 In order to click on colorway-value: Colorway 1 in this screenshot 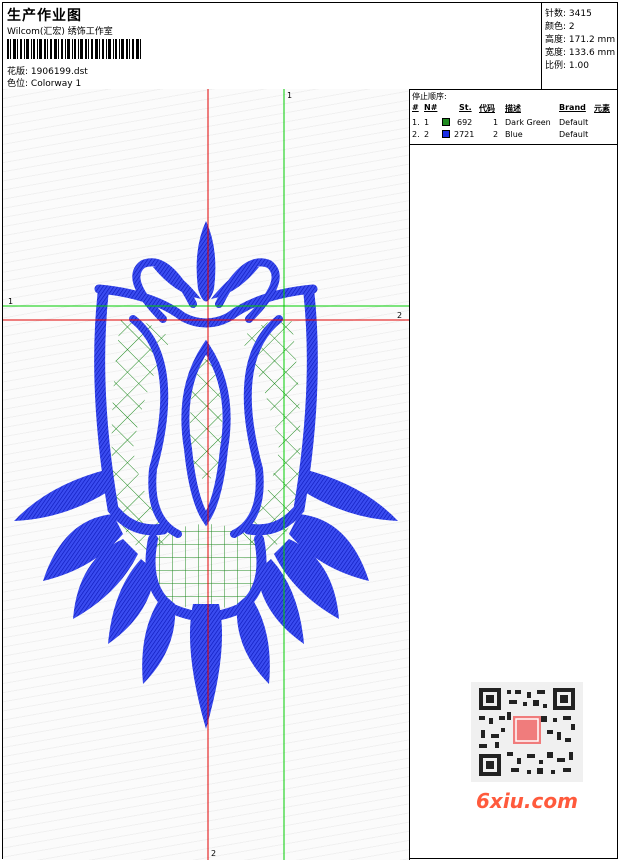, I will do `click(56, 84)`.